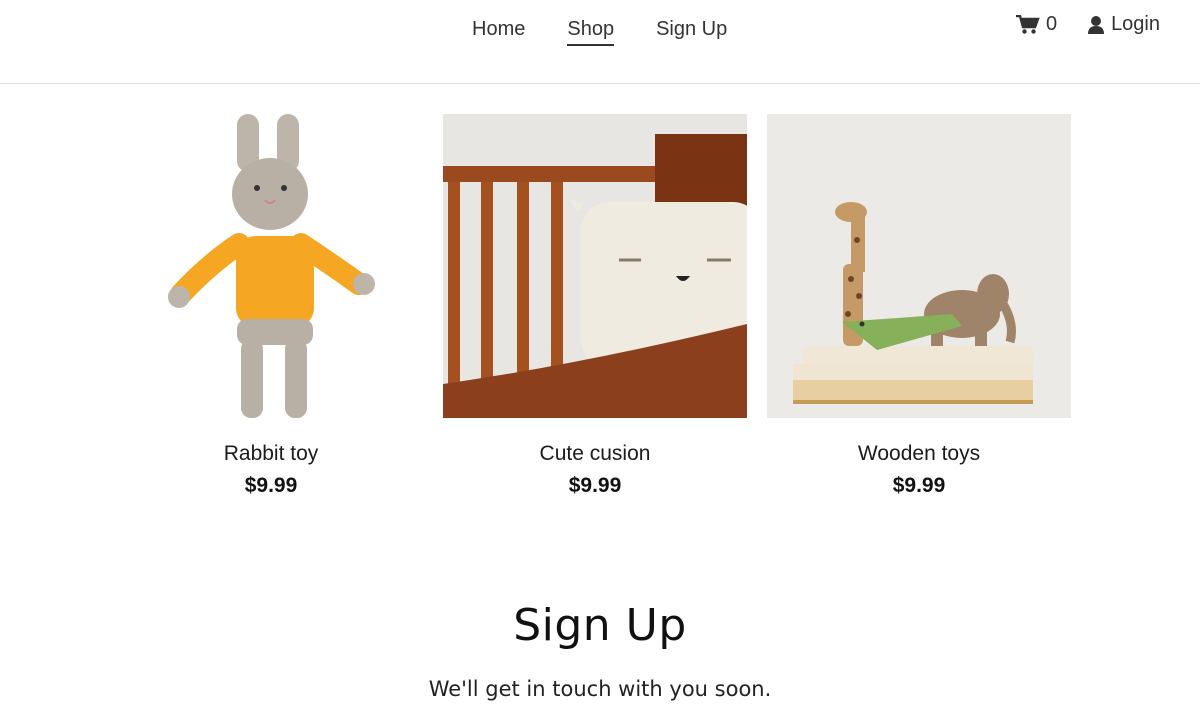  What do you see at coordinates (271, 266) in the screenshot?
I see `product-image-rabbit` at bounding box center [271, 266].